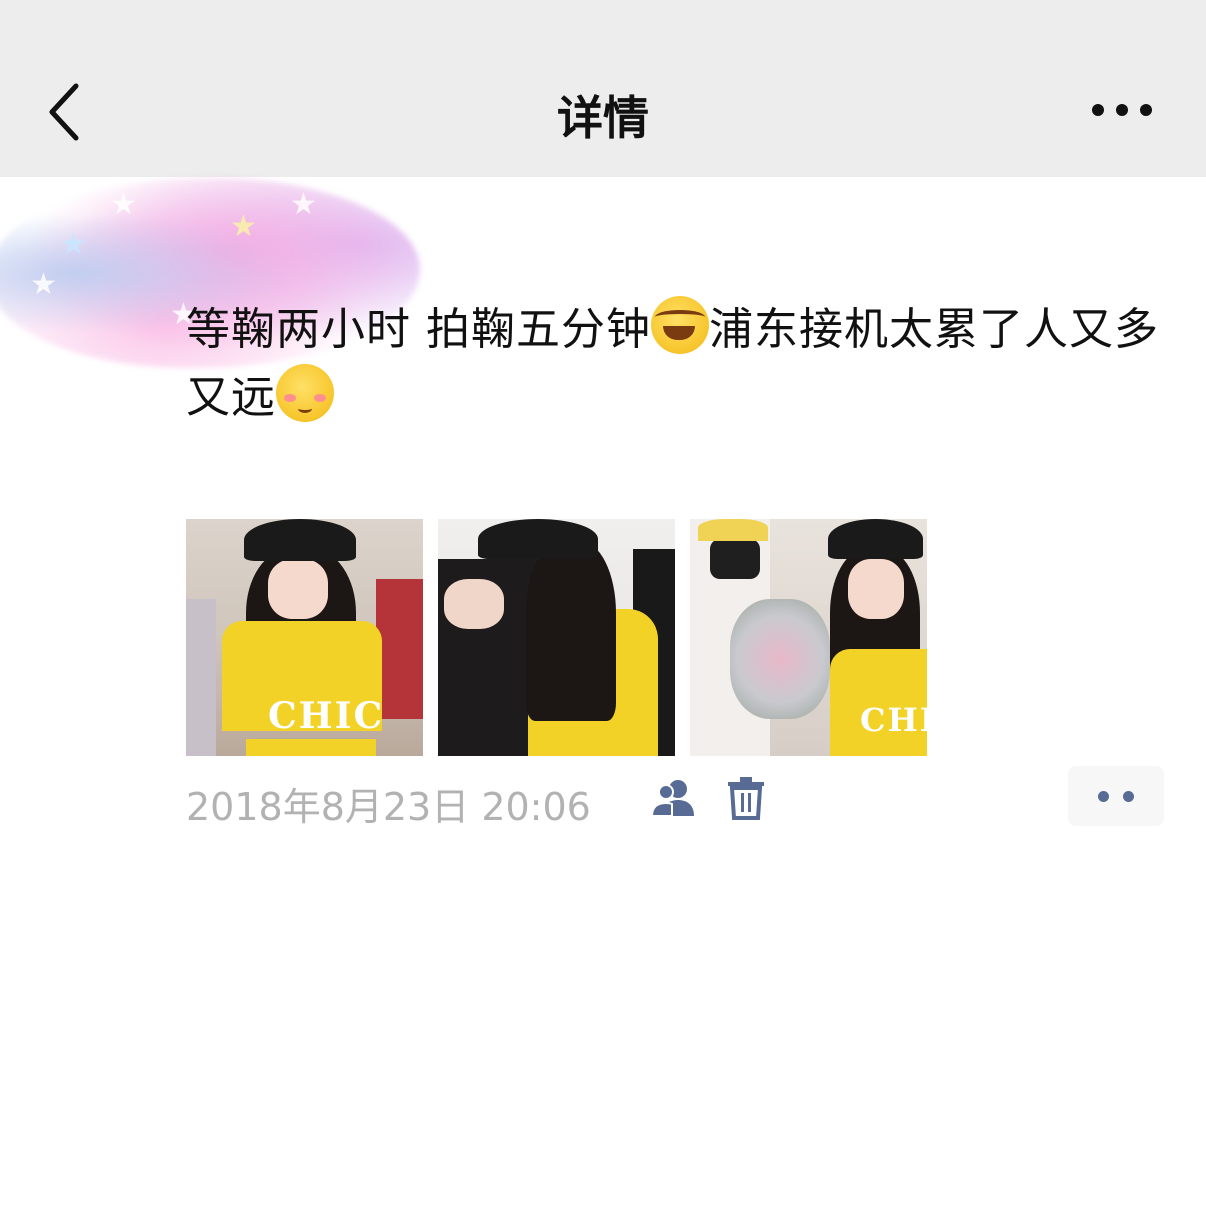 This screenshot has height=1206, width=1206. Describe the element at coordinates (680, 325) in the screenshot. I see `rolling-on-floor-laughing-emoji` at that location.